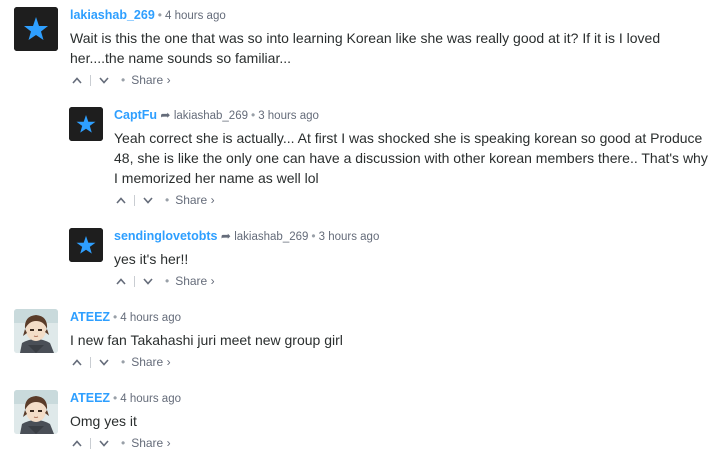  What do you see at coordinates (151, 259) in the screenshot?
I see `comment-text-line: yes it's her!!` at bounding box center [151, 259].